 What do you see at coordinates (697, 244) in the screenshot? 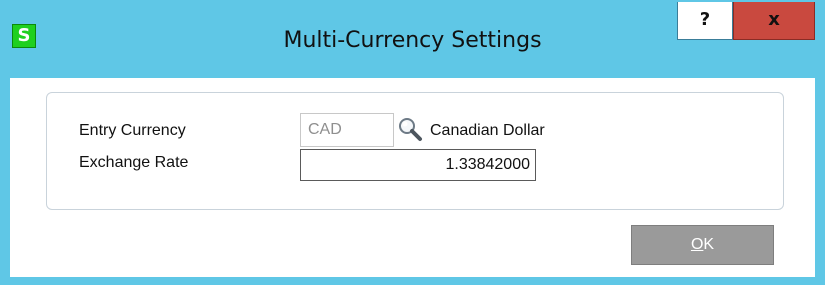
I see `ok-mnemonic: O` at bounding box center [697, 244].